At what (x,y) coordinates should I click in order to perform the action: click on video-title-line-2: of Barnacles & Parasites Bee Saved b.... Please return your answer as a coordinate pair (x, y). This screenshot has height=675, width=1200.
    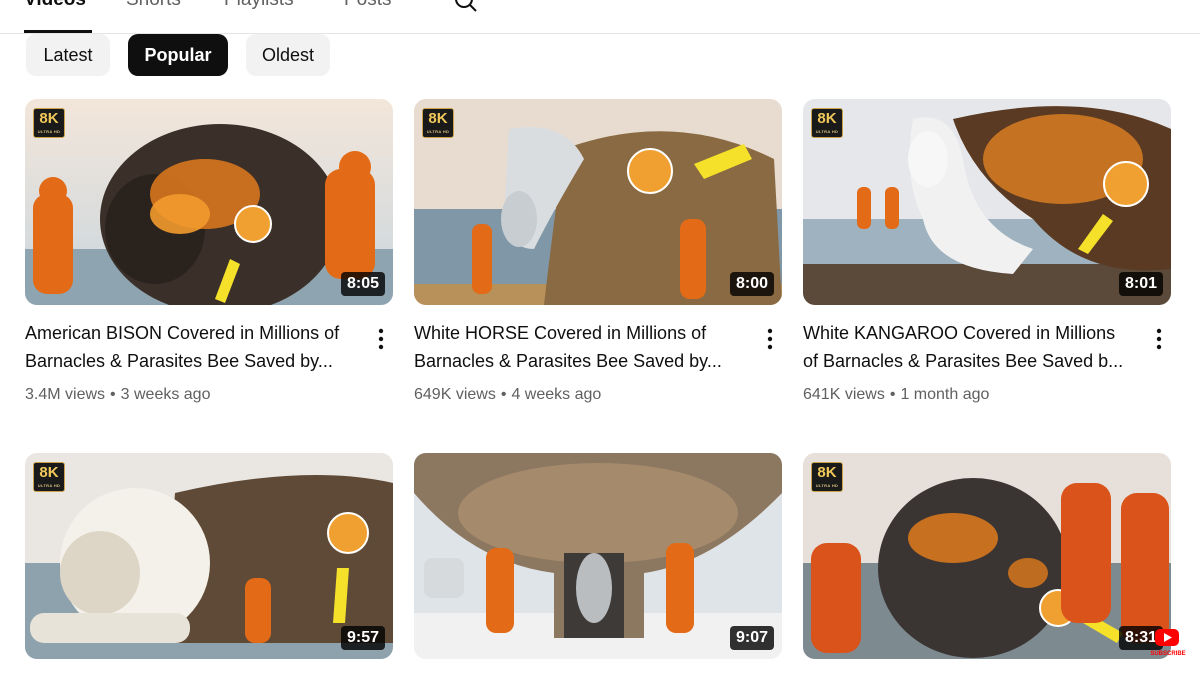
    Looking at the image, I should click on (963, 361).